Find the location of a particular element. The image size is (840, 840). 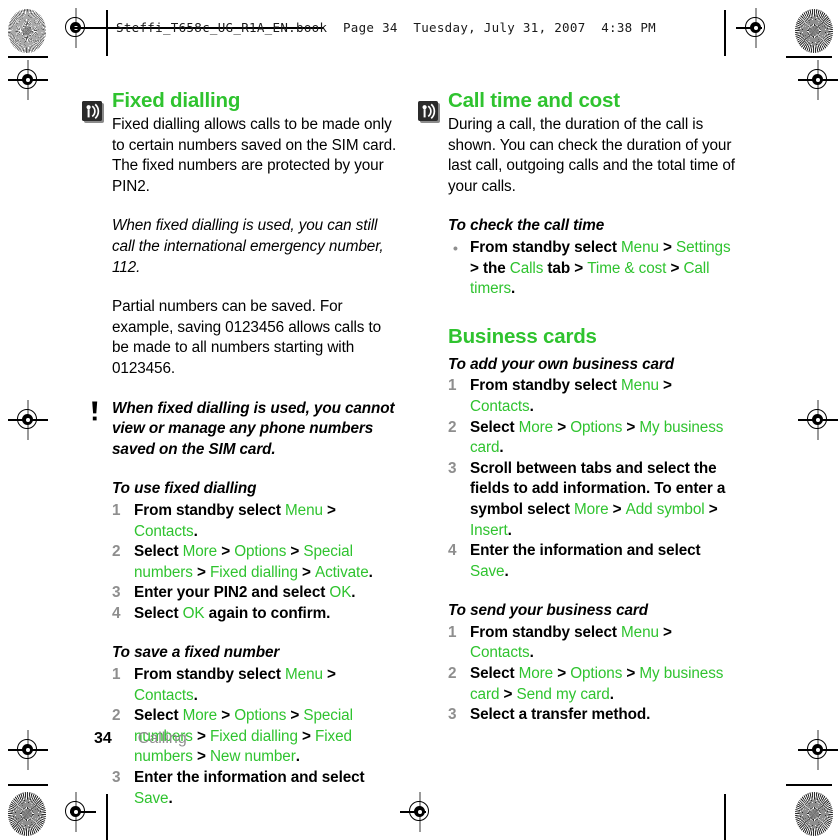

section-title-business-cards: Business cards is located at coordinates (522, 336).